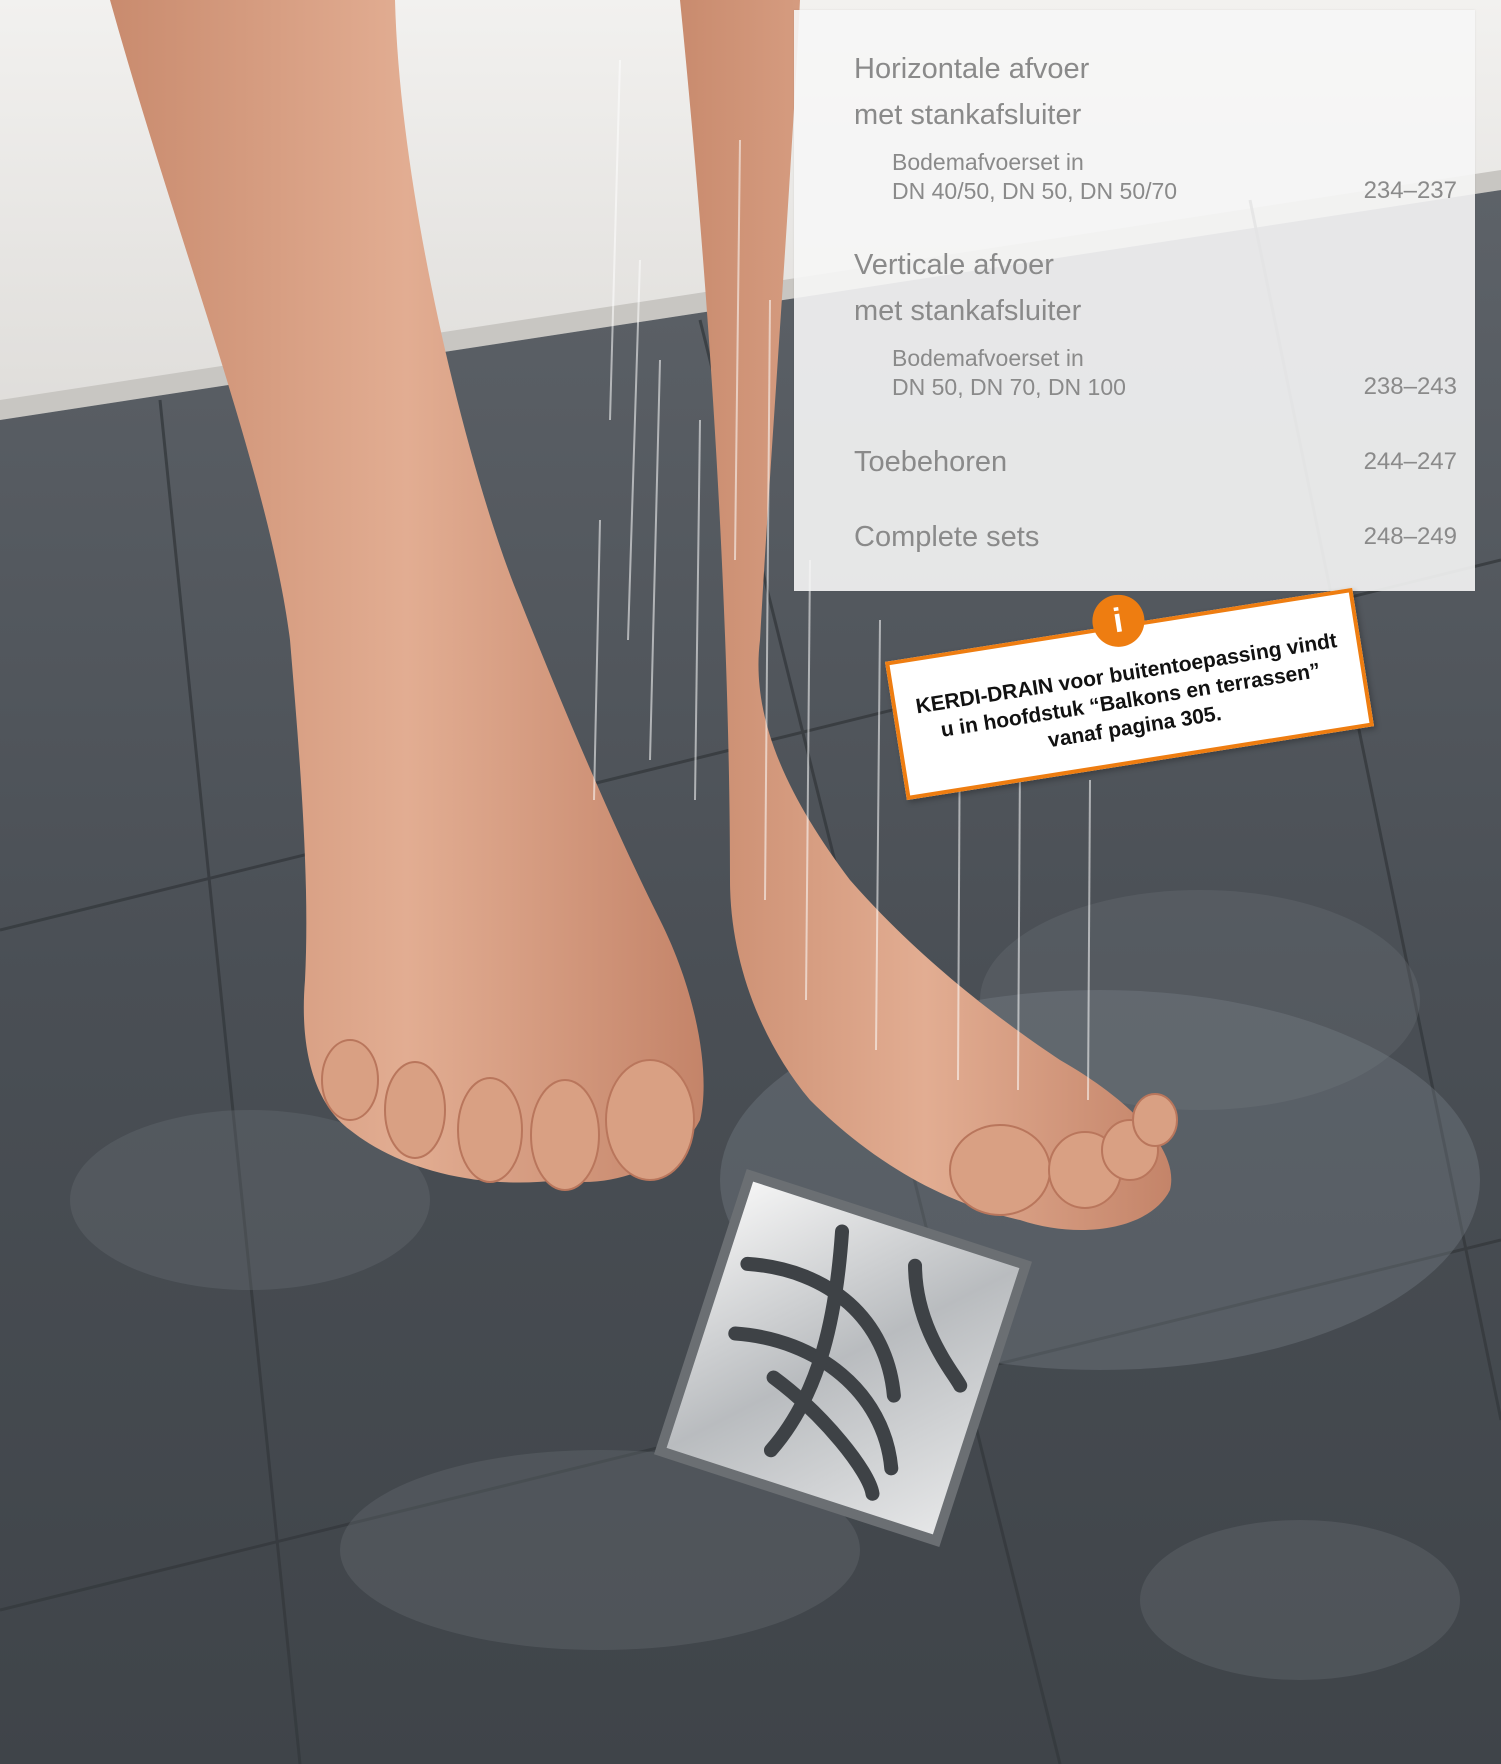 The width and height of the screenshot is (1501, 1764). Describe the element at coordinates (1009, 387) in the screenshot. I see `toc-sub-vertical-line2: DN 50, DN 70, DN 100` at that location.